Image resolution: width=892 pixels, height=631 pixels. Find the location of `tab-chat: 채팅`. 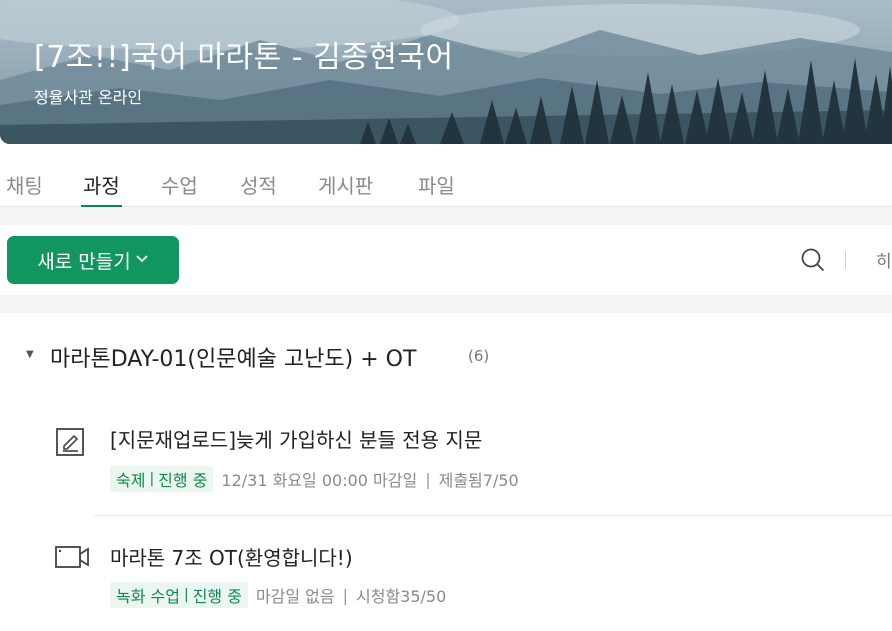

tab-chat: 채팅 is located at coordinates (24, 184).